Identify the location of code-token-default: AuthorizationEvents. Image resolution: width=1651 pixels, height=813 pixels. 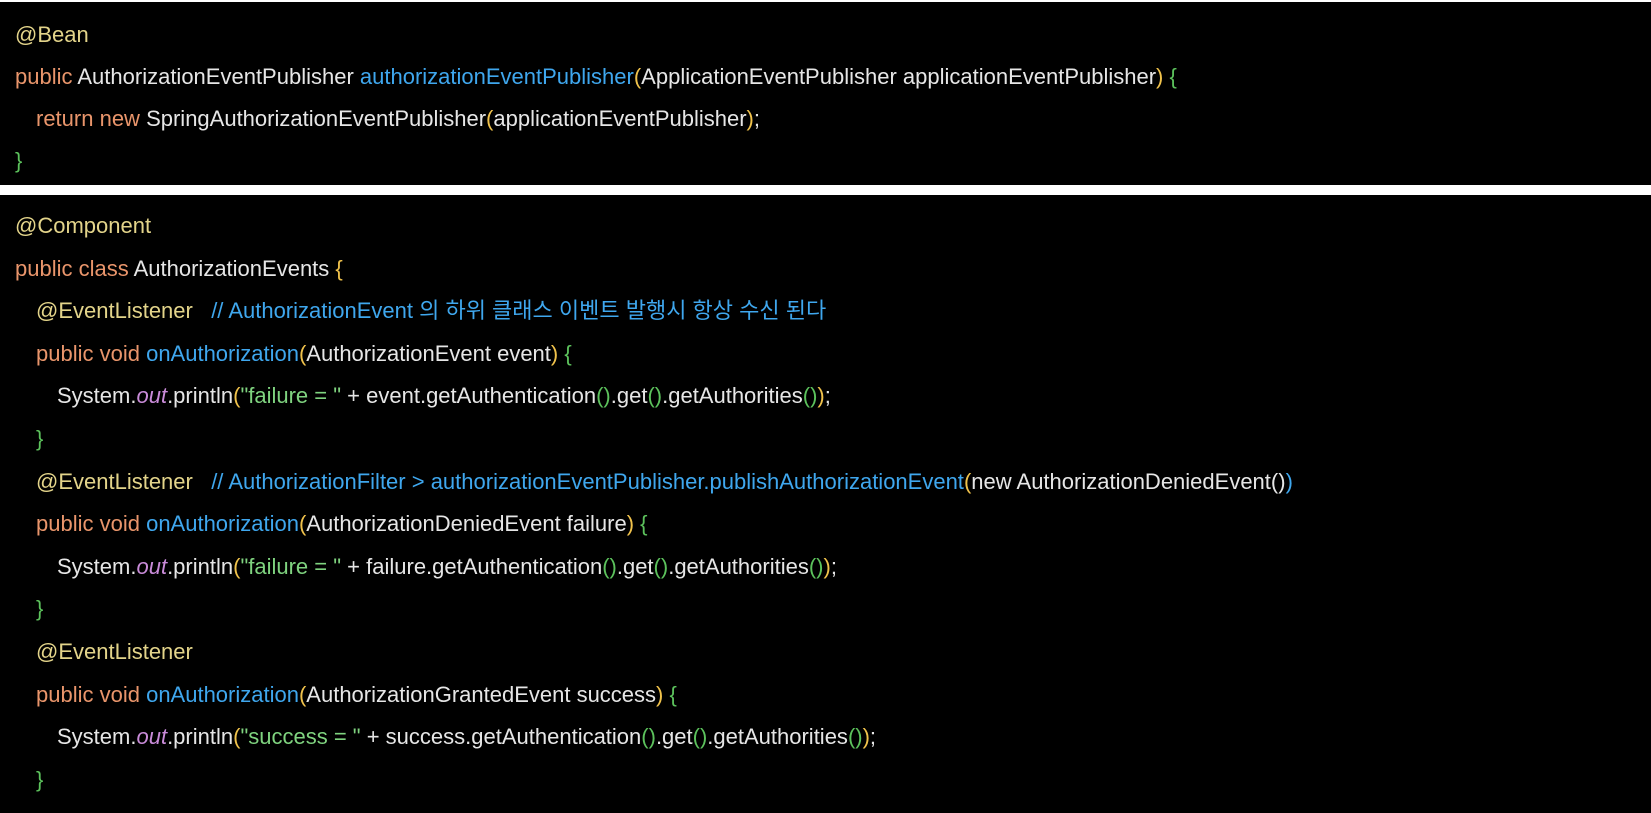
(232, 268).